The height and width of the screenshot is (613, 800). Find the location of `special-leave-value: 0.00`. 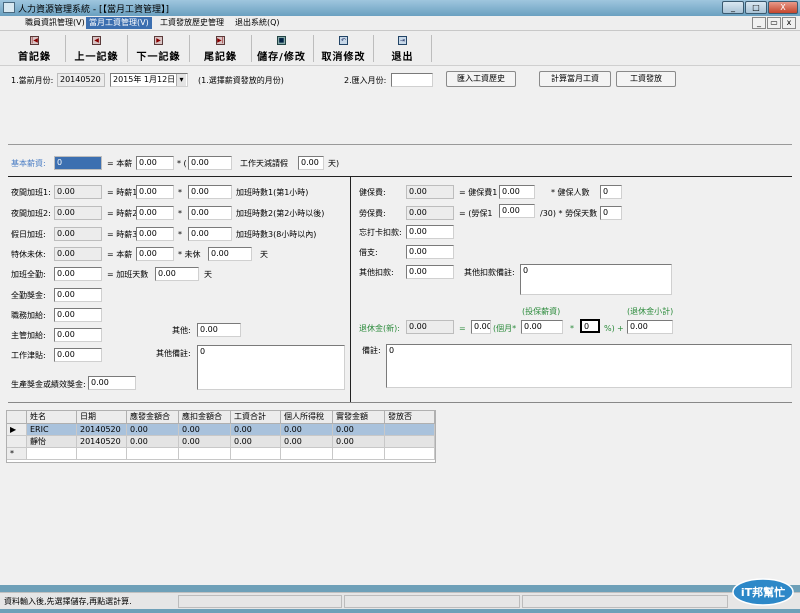

special-leave-value: 0.00 is located at coordinates (78, 254).